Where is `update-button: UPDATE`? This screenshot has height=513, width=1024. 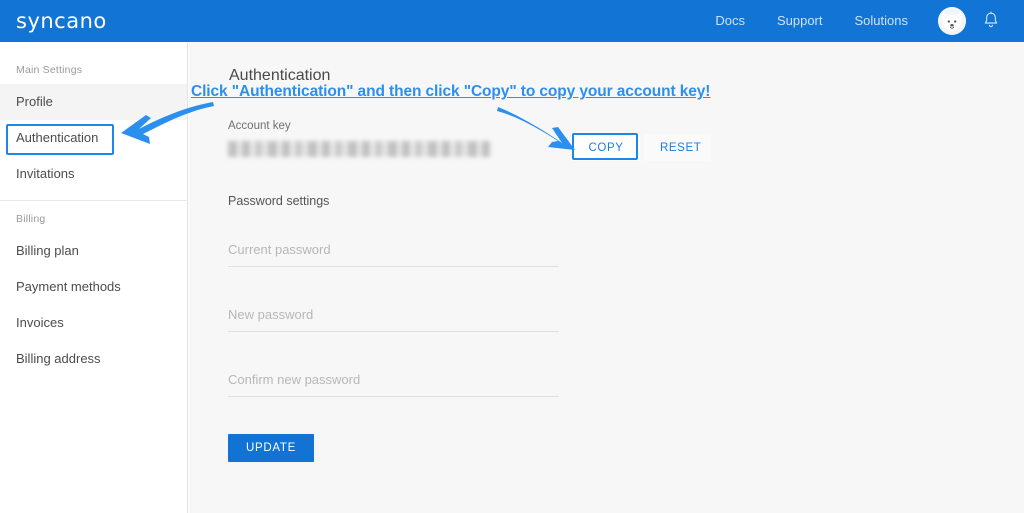
update-button: UPDATE is located at coordinates (271, 448).